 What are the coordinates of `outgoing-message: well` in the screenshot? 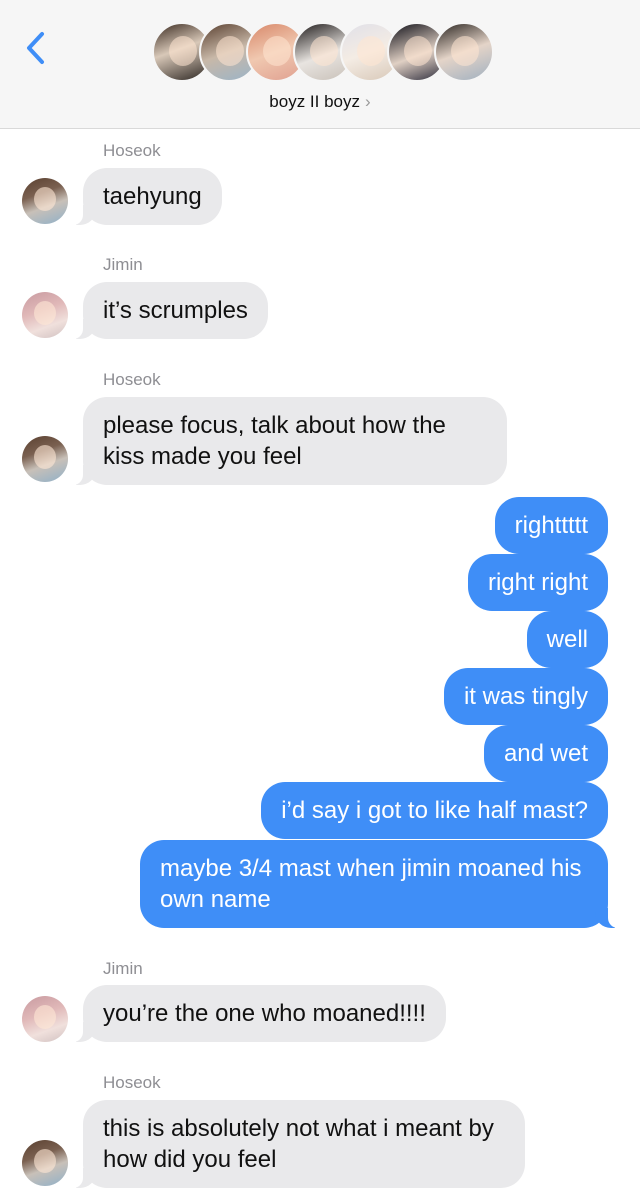 It's located at (567, 639).